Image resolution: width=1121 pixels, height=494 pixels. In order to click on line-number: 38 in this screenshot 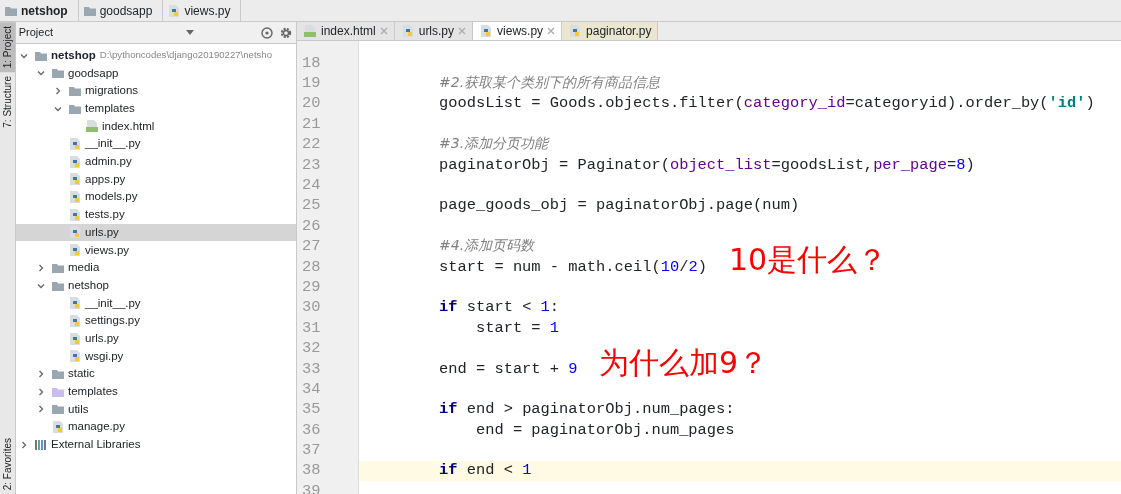, I will do `click(328, 471)`.